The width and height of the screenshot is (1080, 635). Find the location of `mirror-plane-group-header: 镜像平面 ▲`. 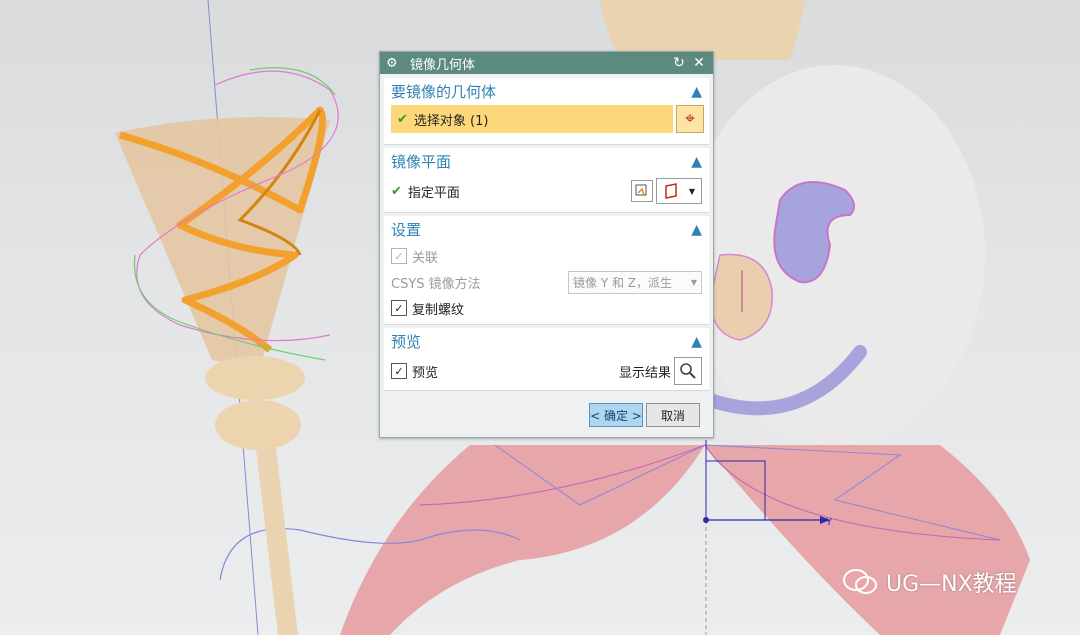

mirror-plane-group-header: 镜像平面 ▲ is located at coordinates (546, 161).